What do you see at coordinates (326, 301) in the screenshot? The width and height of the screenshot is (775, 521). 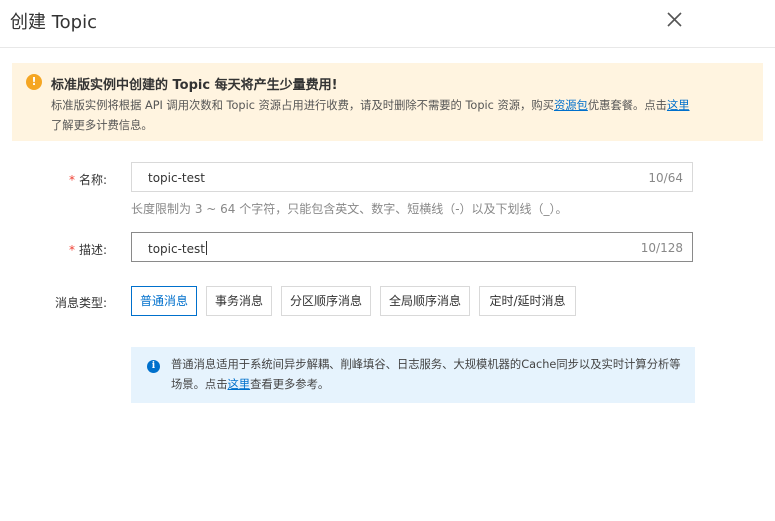 I see `type-partition-order-button: 分区顺序消息` at bounding box center [326, 301].